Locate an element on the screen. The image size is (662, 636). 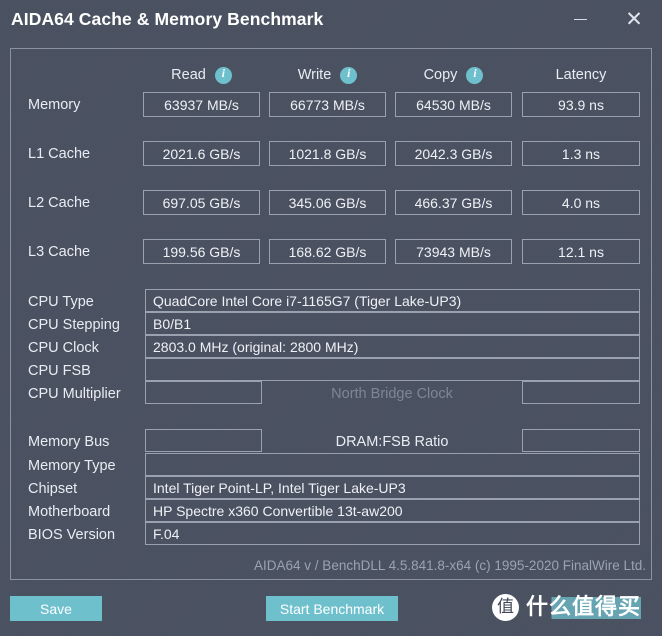
minimize-icon is located at coordinates (580, 19).